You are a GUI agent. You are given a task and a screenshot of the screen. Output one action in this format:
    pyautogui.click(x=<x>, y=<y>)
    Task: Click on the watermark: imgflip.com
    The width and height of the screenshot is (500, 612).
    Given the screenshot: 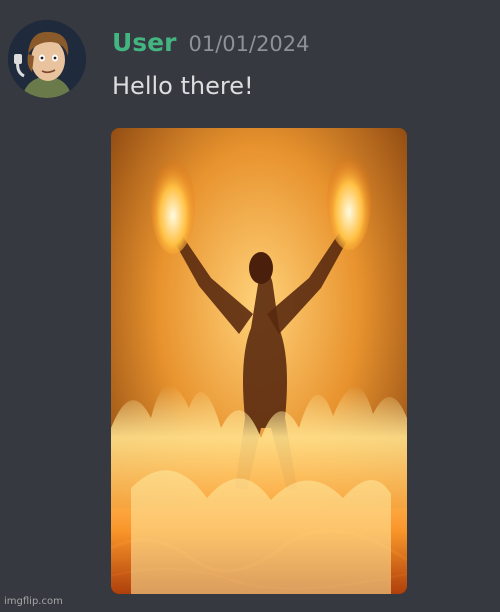 What is the action you would take?
    pyautogui.click(x=33, y=601)
    